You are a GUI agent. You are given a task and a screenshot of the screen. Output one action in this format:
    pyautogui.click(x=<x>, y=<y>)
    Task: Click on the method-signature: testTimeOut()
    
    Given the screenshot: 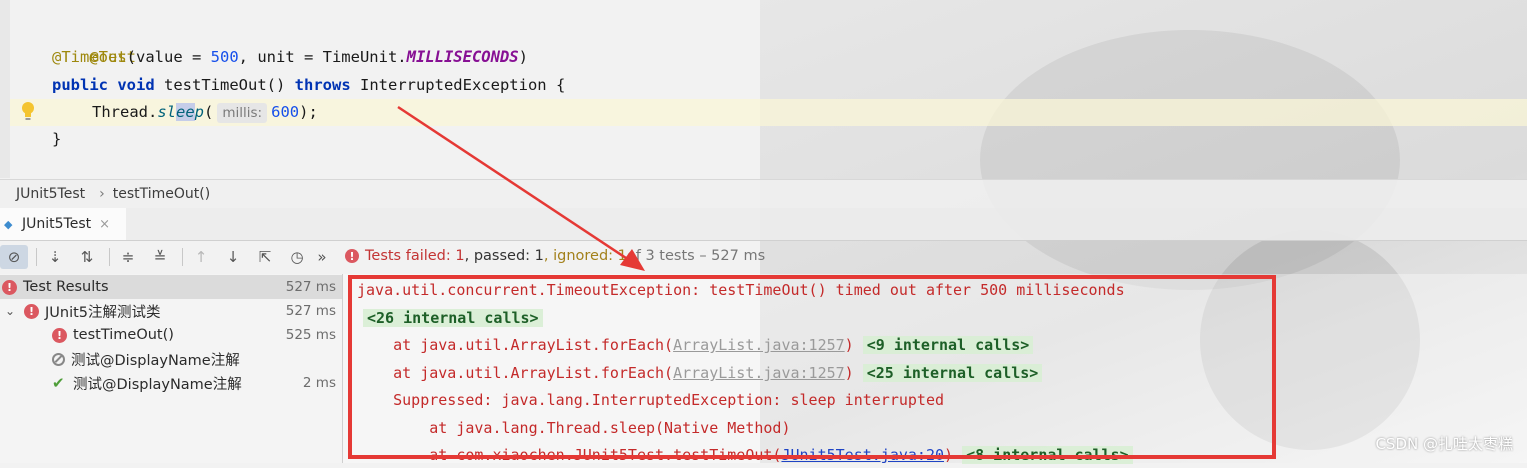 What is the action you would take?
    pyautogui.click(x=224, y=85)
    